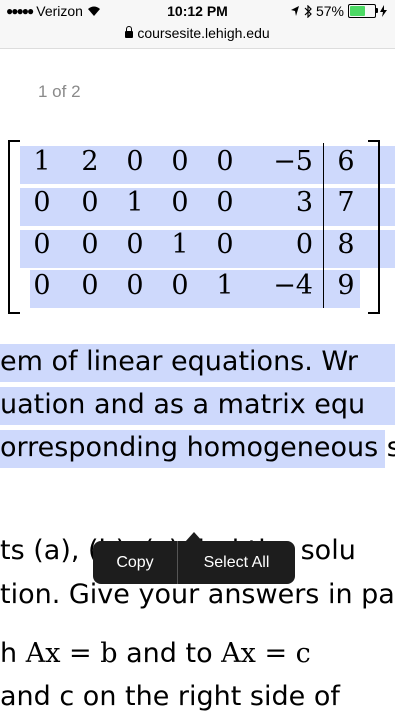 Image resolution: width=395 pixels, height=712 pixels. What do you see at coordinates (59, 91) in the screenshot?
I see `page-counter: 1 of 2` at bounding box center [59, 91].